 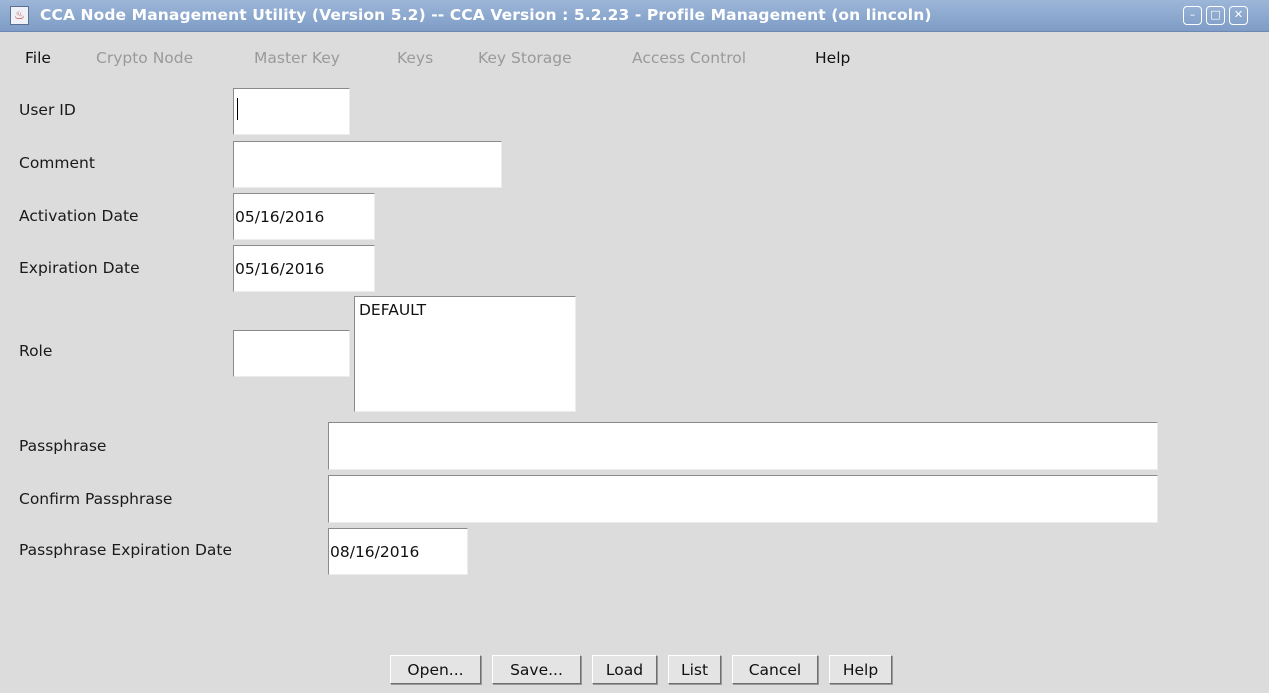 What do you see at coordinates (860, 669) in the screenshot?
I see `help-button: Help` at bounding box center [860, 669].